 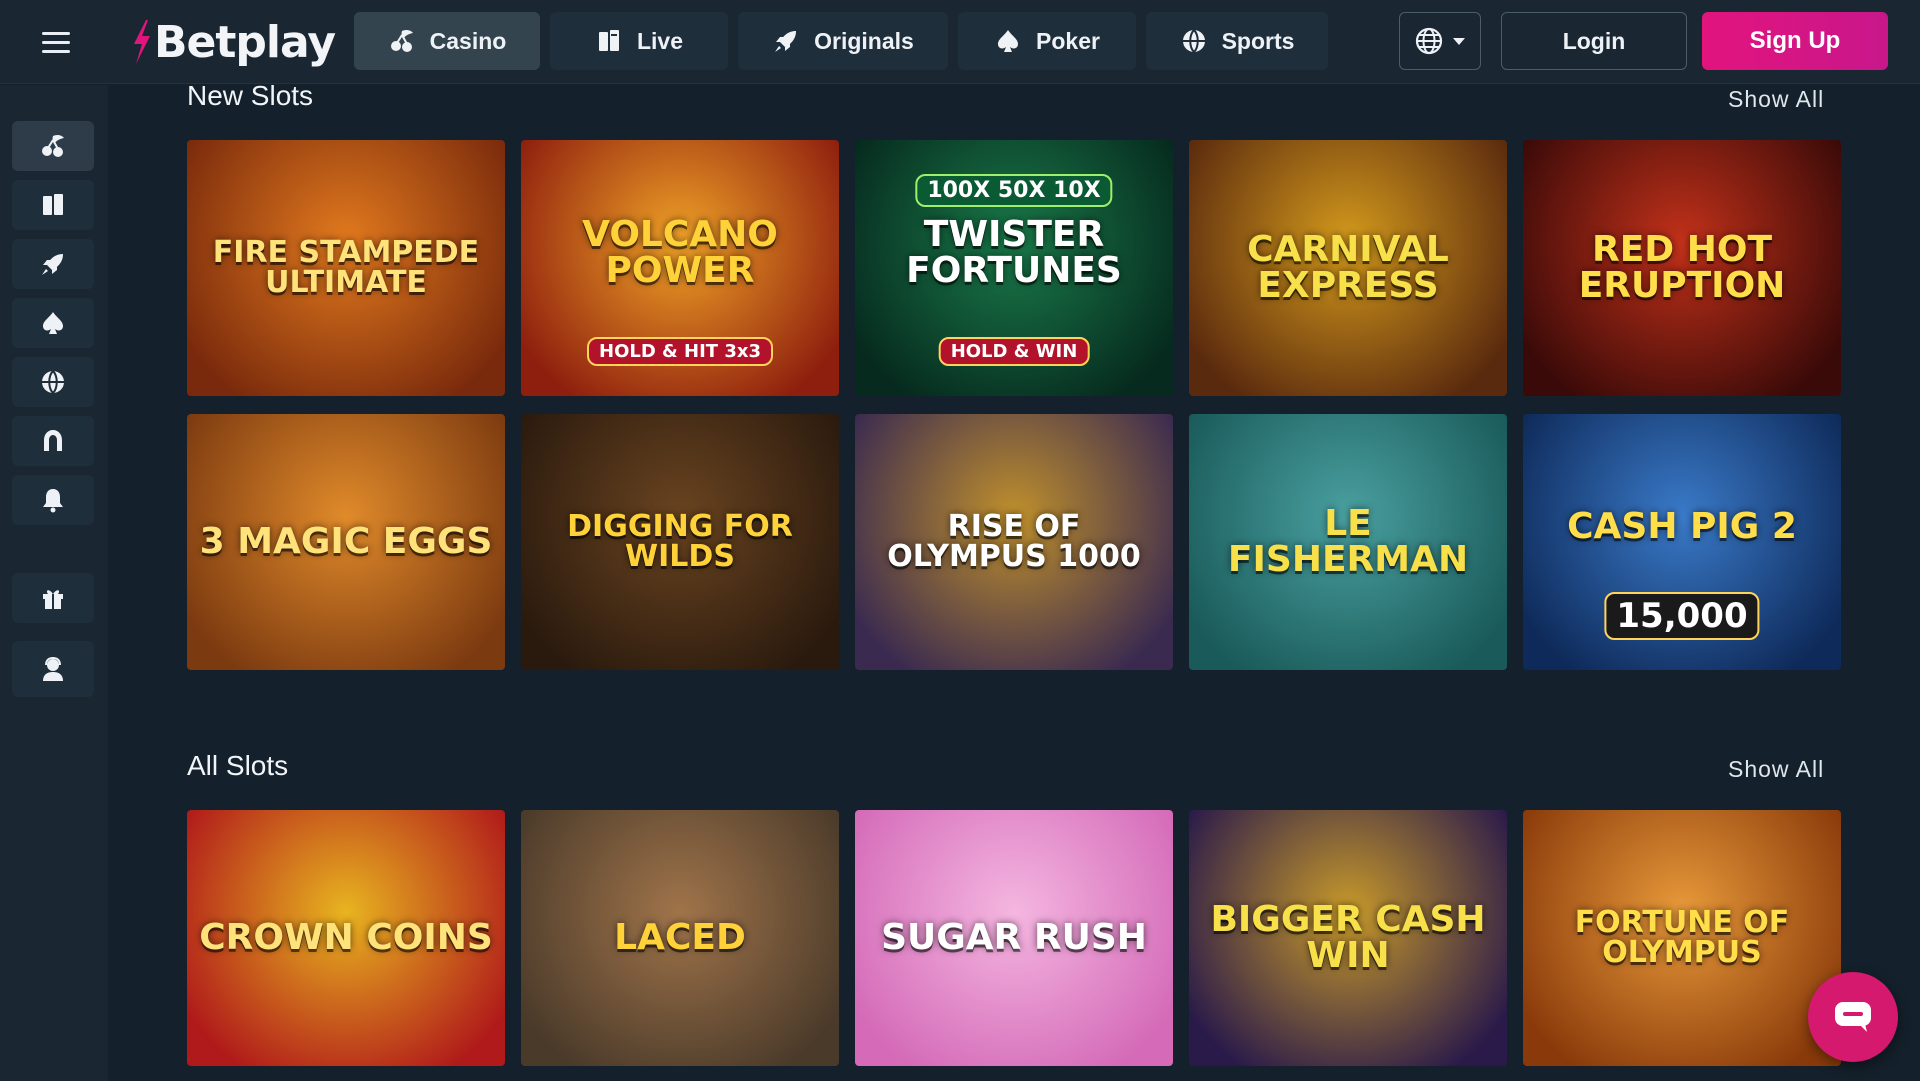 What do you see at coordinates (1014, 190) in the screenshot?
I see `game-multiplier-label: 100X 50X 10X` at bounding box center [1014, 190].